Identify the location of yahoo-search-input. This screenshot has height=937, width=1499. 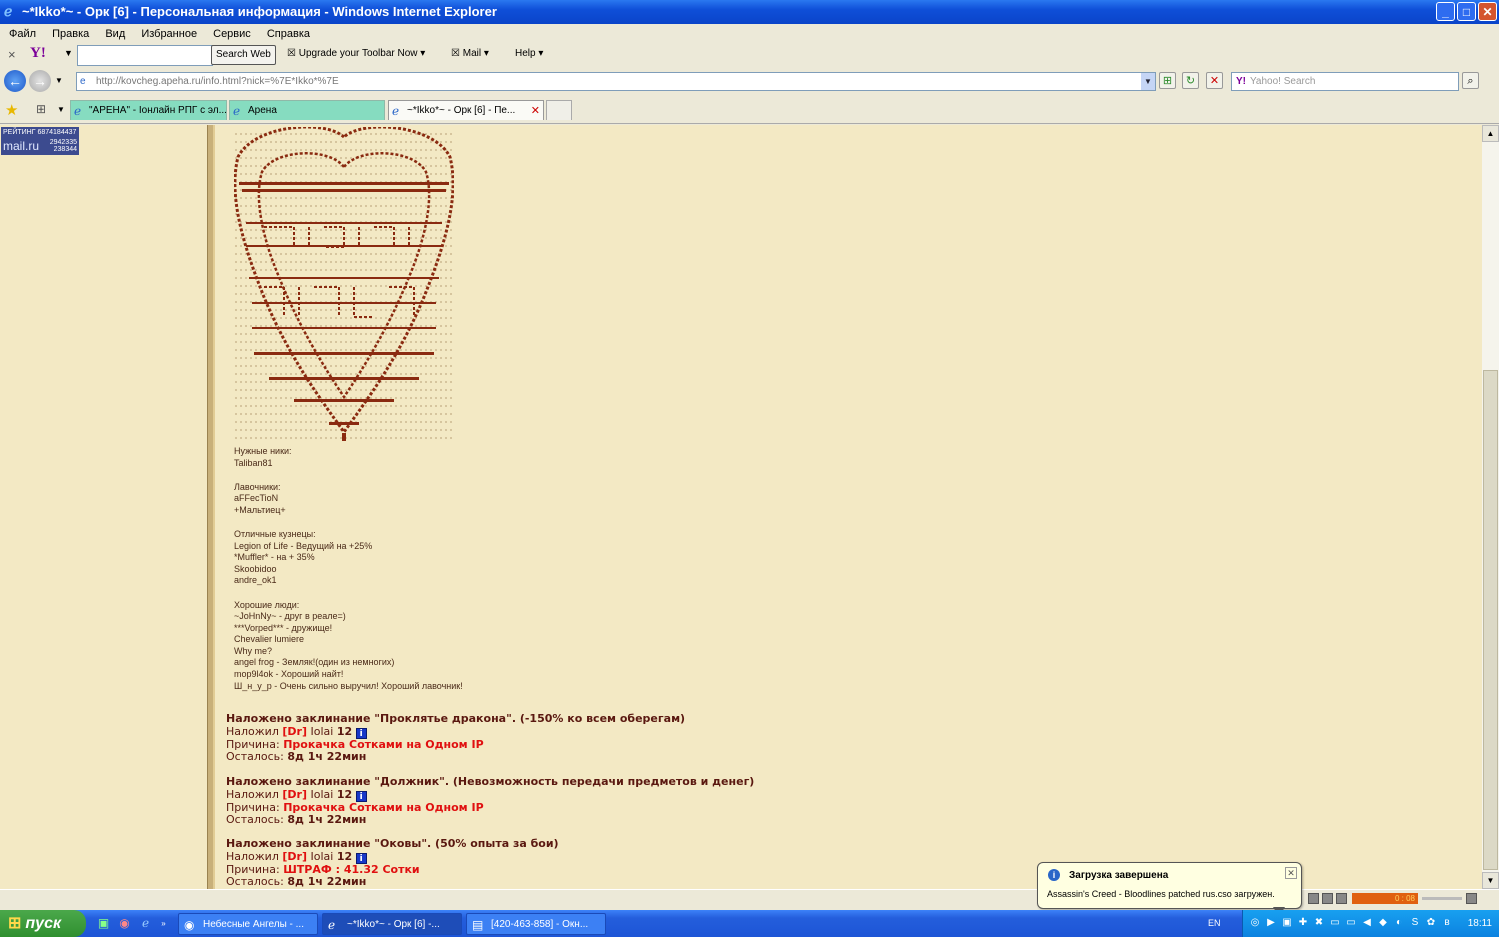
(145, 55).